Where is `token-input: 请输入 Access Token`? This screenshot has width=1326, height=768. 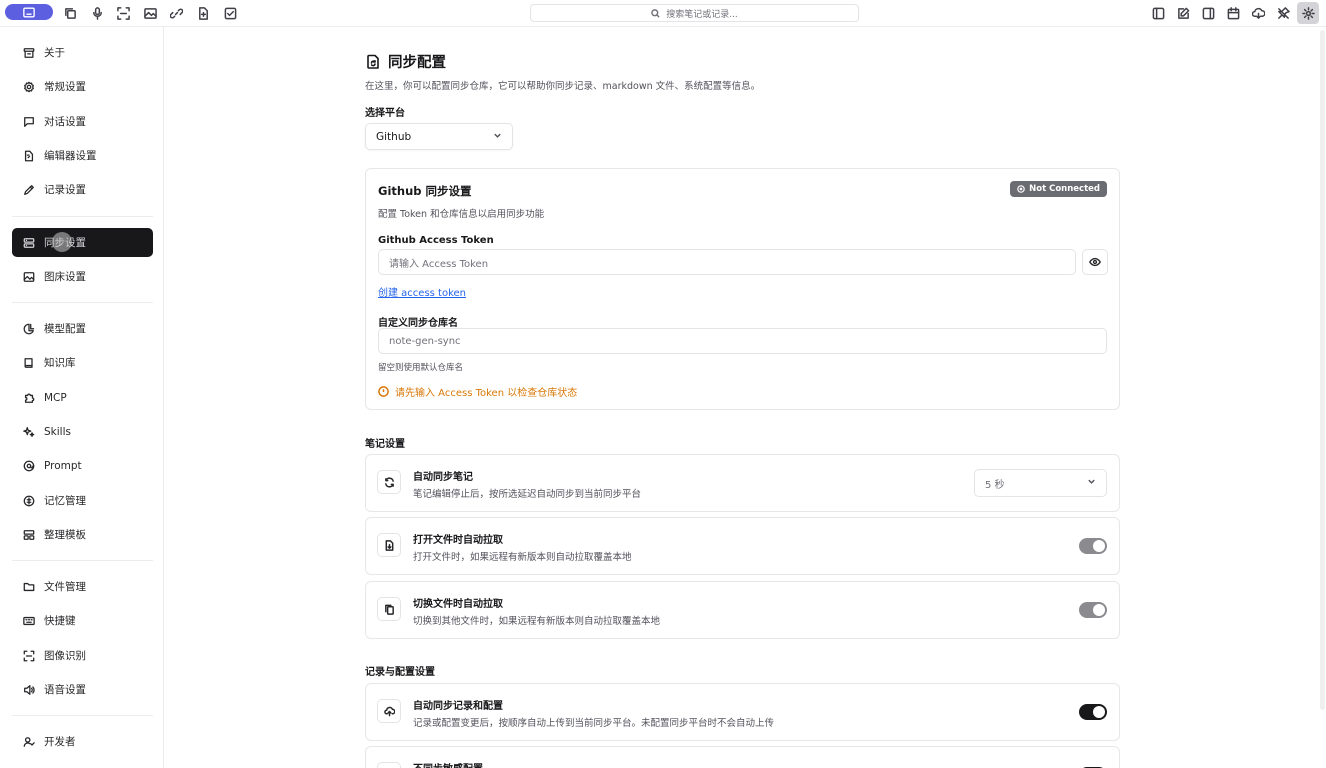
token-input: 请输入 Access Token is located at coordinates (727, 262).